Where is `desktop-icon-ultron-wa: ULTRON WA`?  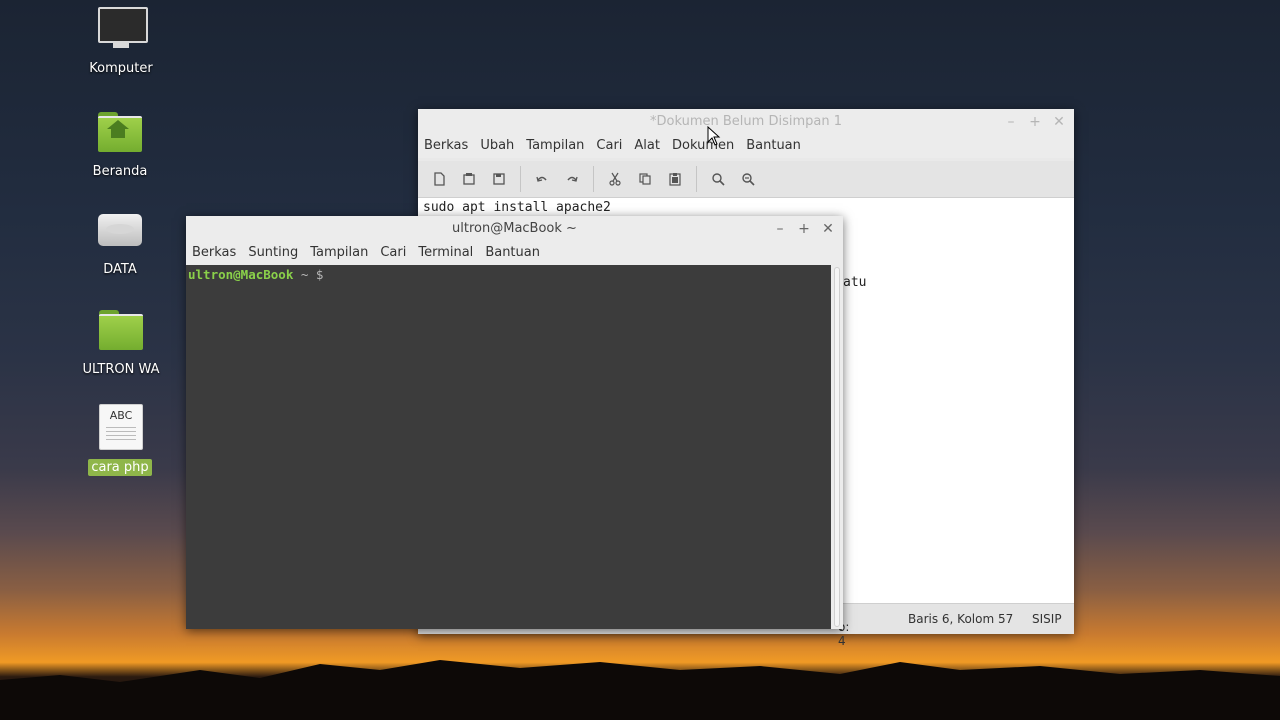
desktop-icon-ultron-wa: ULTRON WA is located at coordinates (121, 342).